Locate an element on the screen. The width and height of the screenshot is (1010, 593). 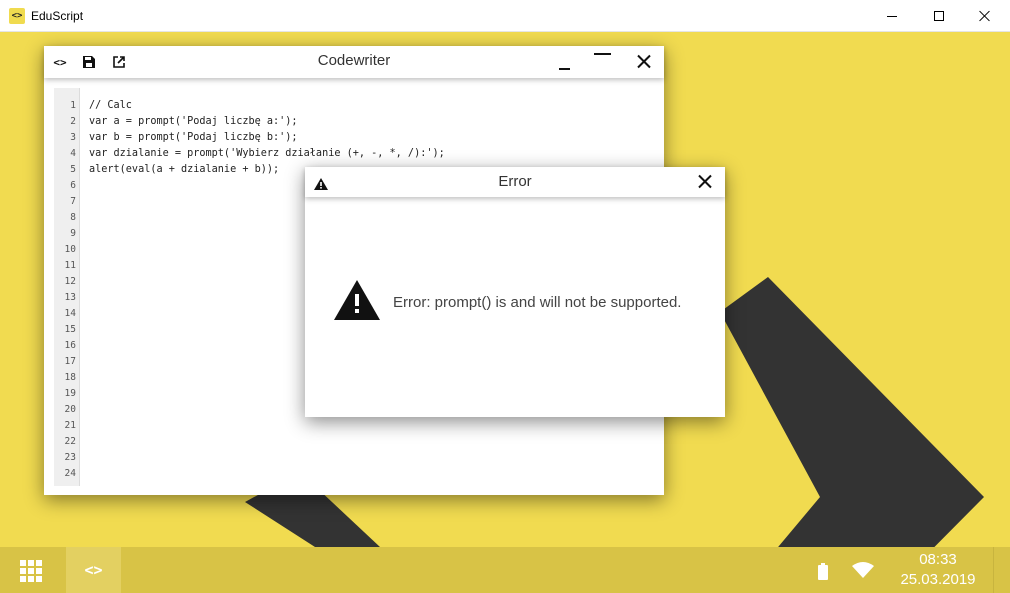
codewriter-titlebar: <> Codewriter is located at coordinates (354, 62).